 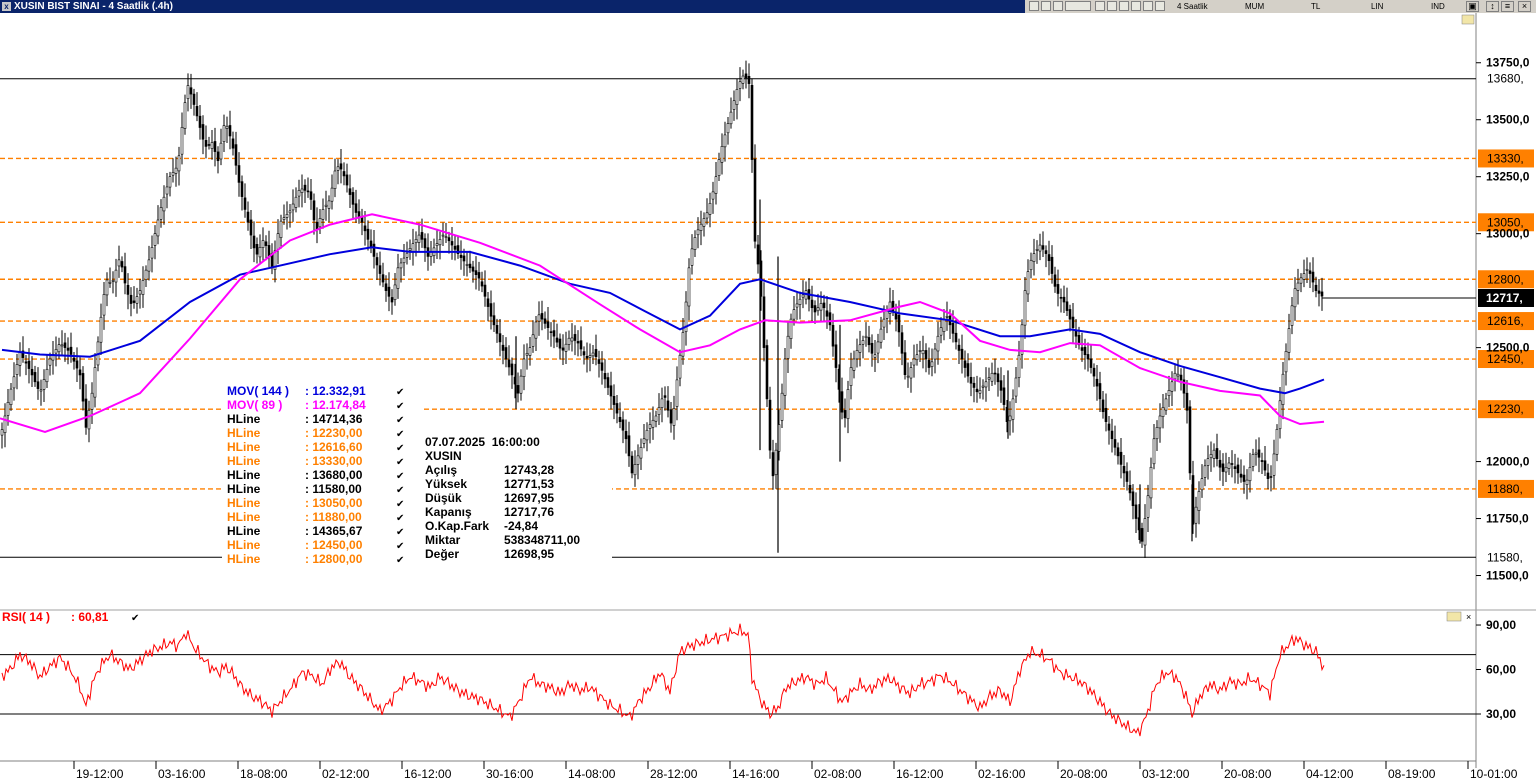 What do you see at coordinates (1100, 6) in the screenshot?
I see `grid-tool-icon` at bounding box center [1100, 6].